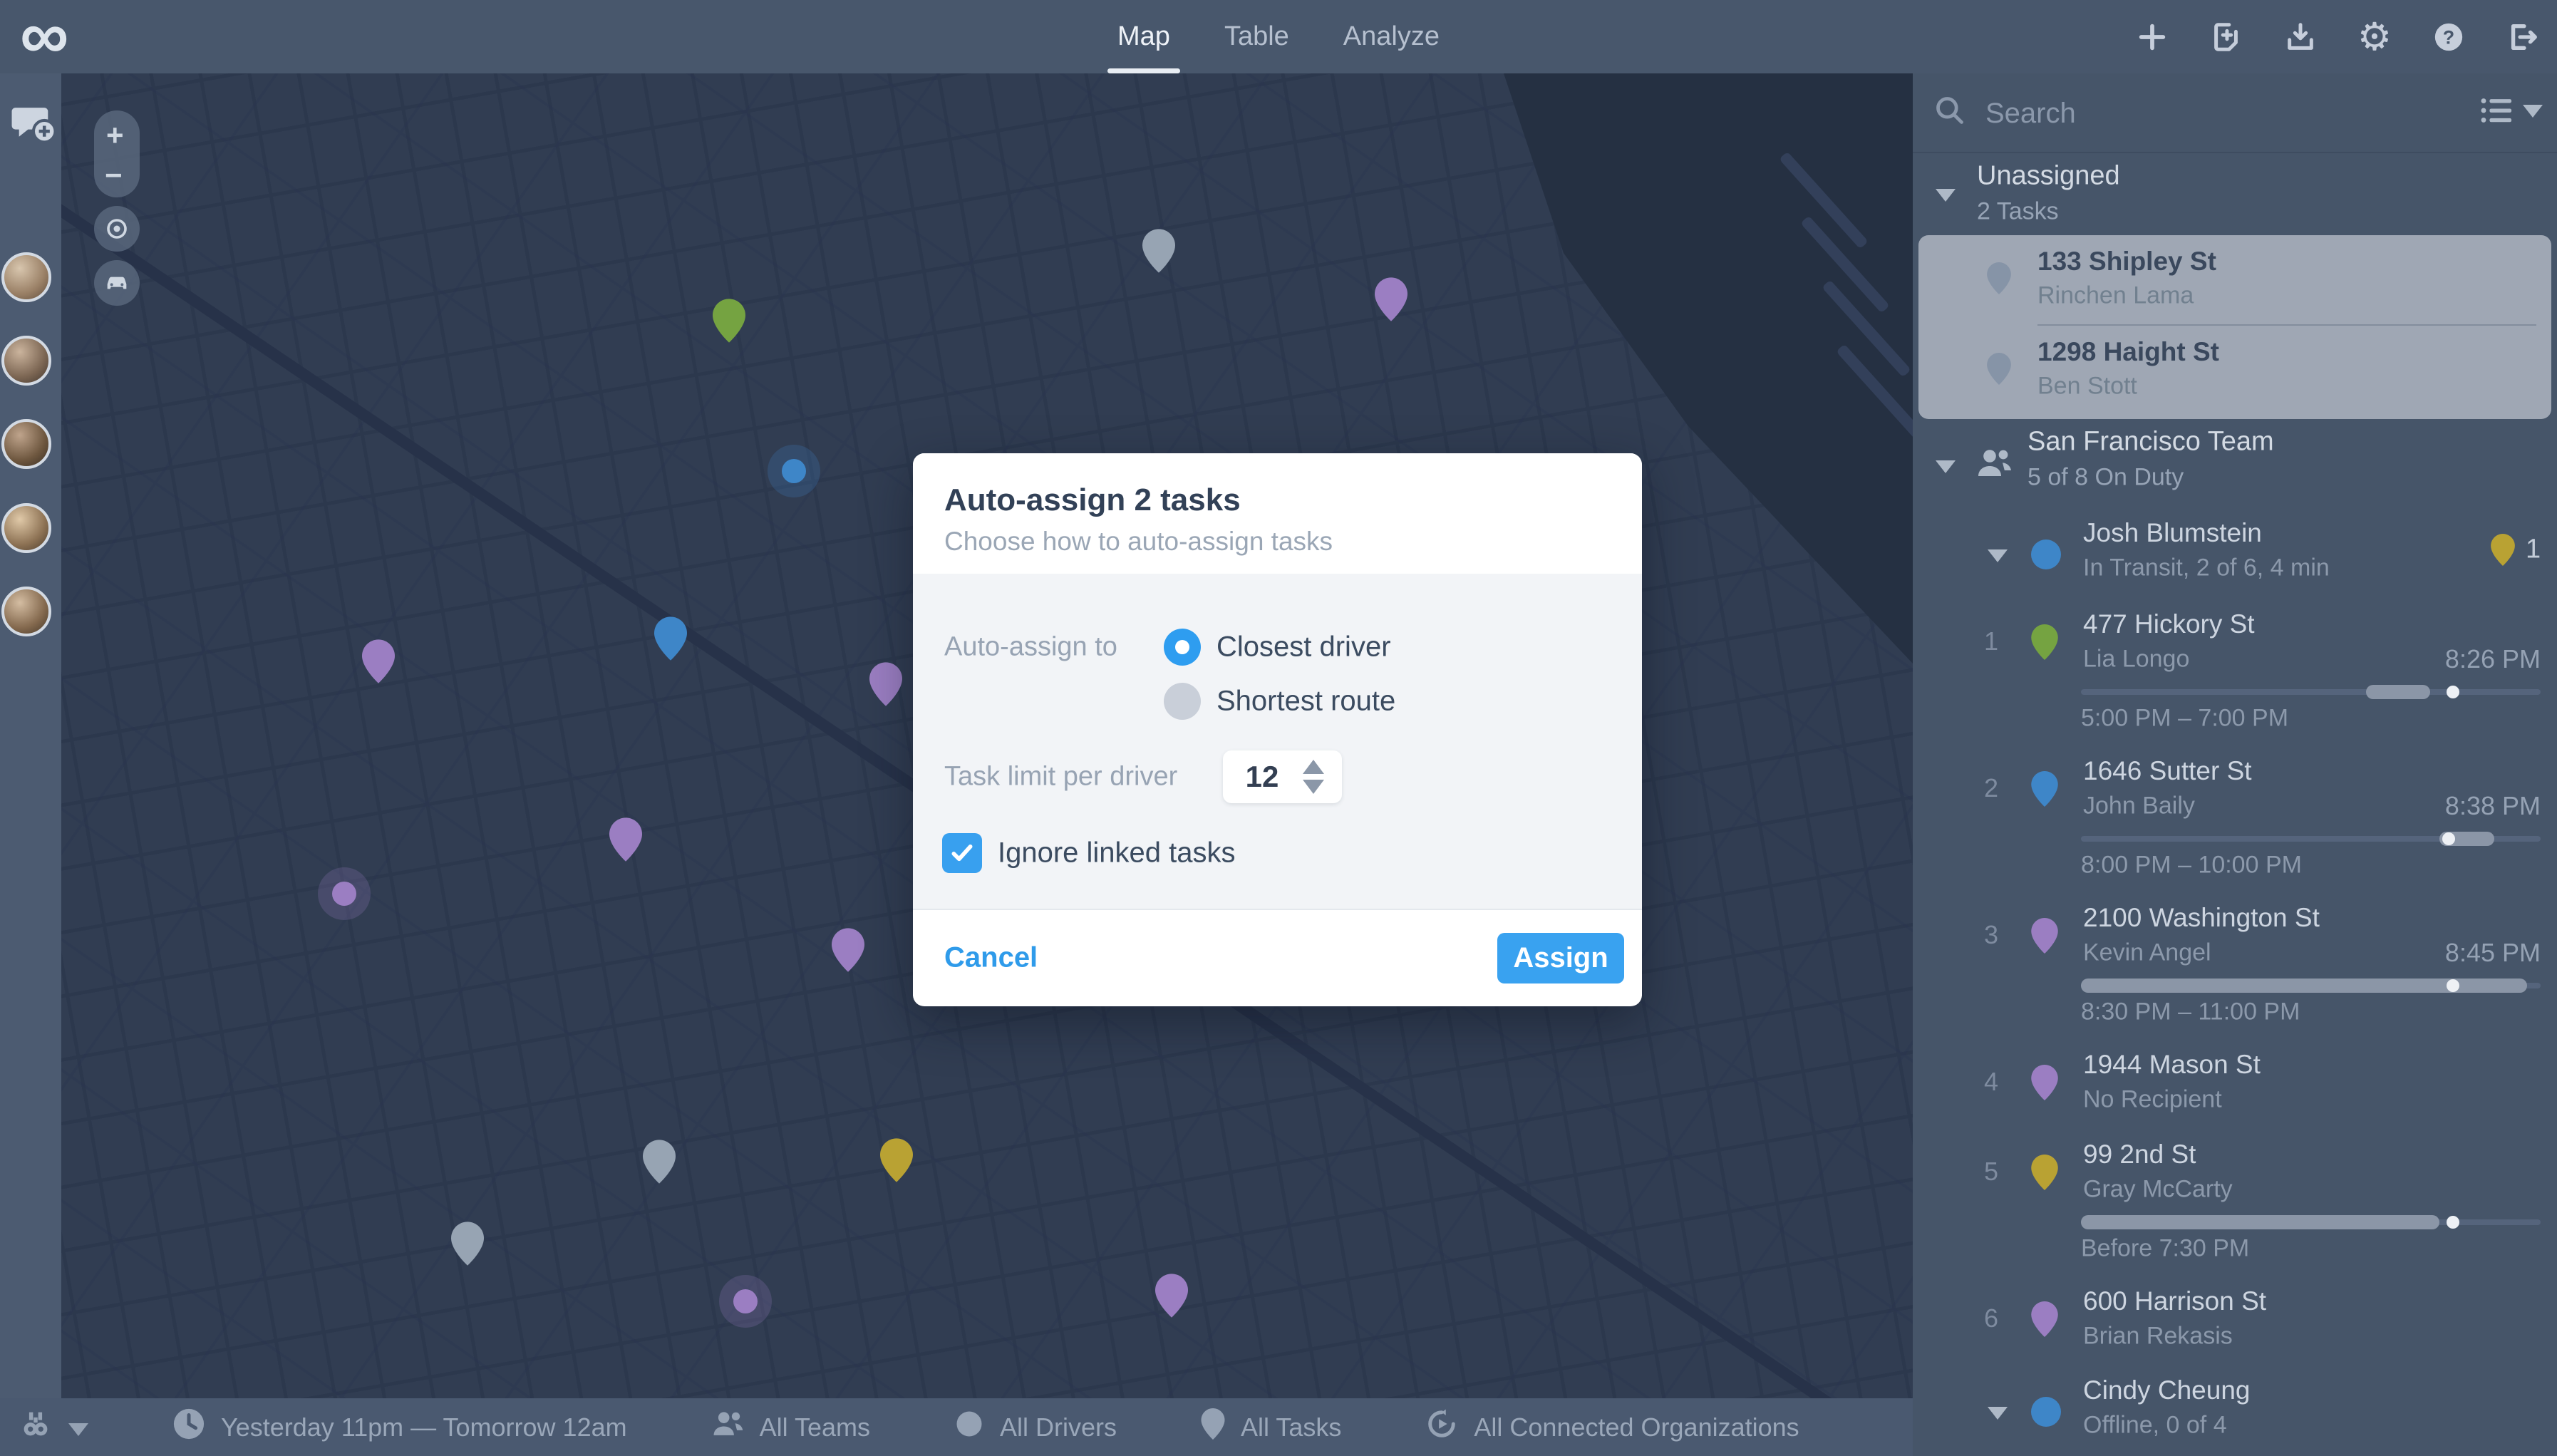 The height and width of the screenshot is (1456, 2557). I want to click on settings-gear-icon: ⚙, so click(2374, 37).